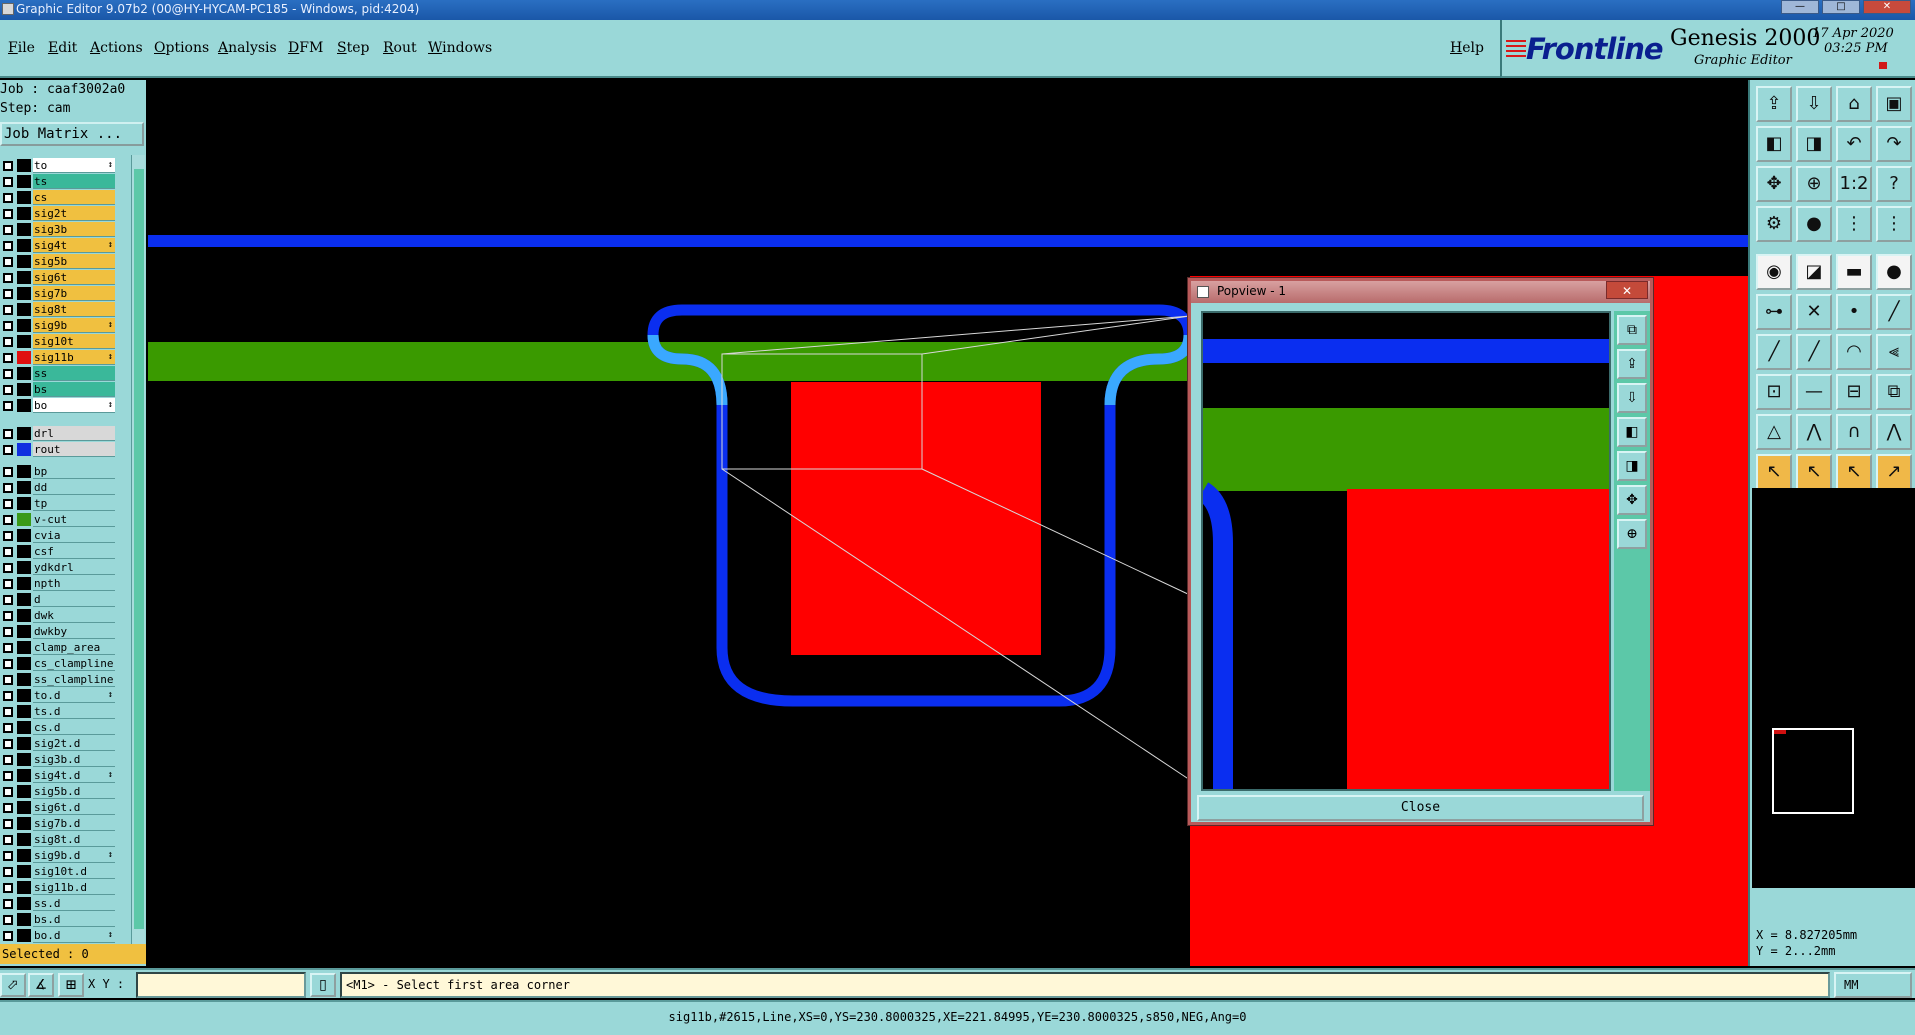 The image size is (1915, 1035). What do you see at coordinates (65, 631) in the screenshot?
I see `layer-row-dwkby: dwkby` at bounding box center [65, 631].